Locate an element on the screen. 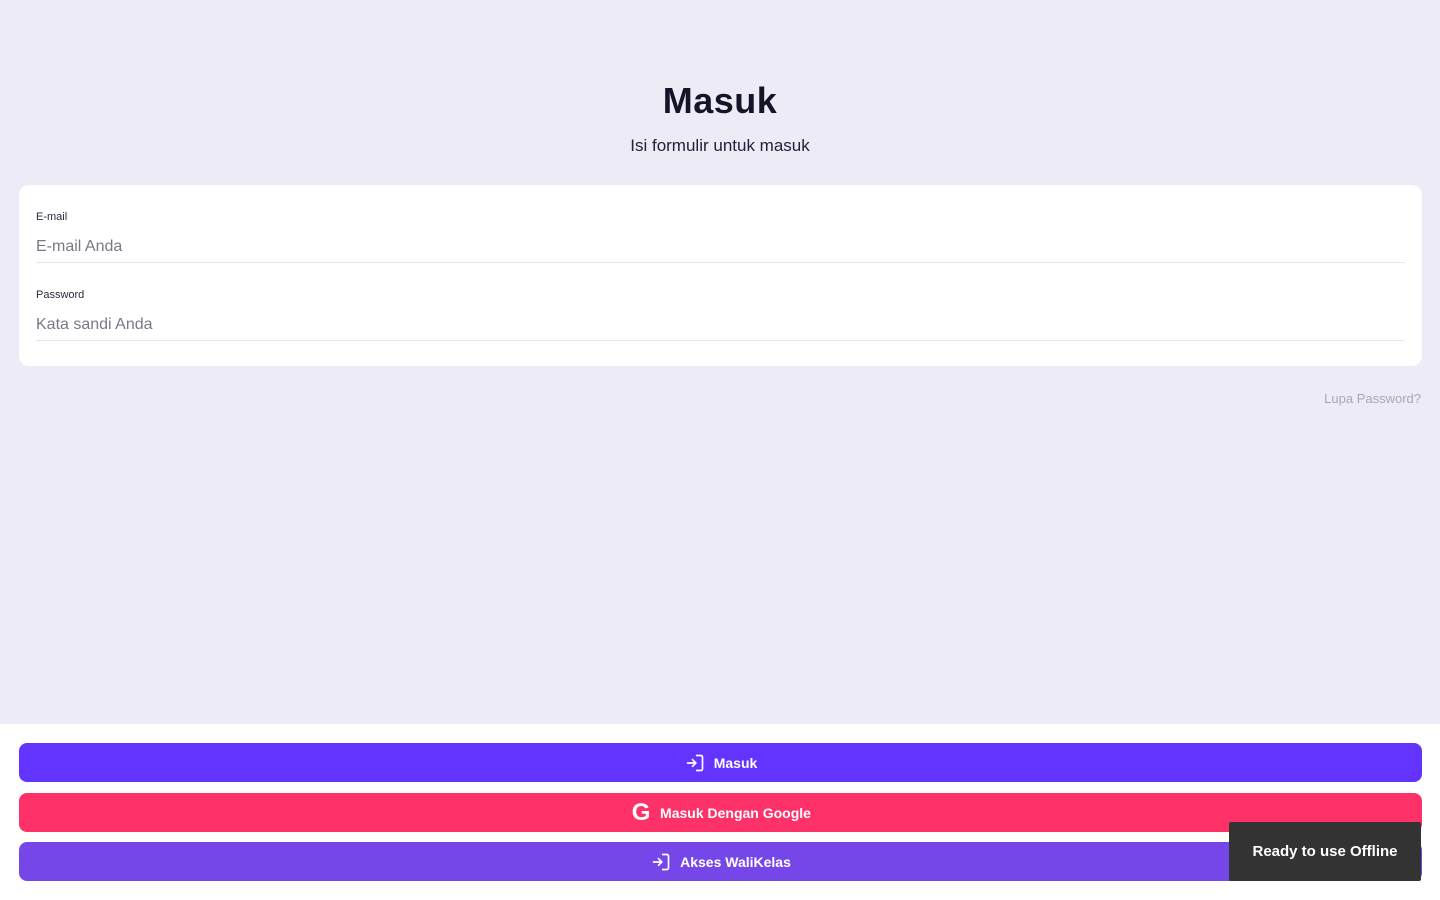 This screenshot has width=1440, height=900. page-header: Masuk Isi formulir untuk masuk is located at coordinates (720, 118).